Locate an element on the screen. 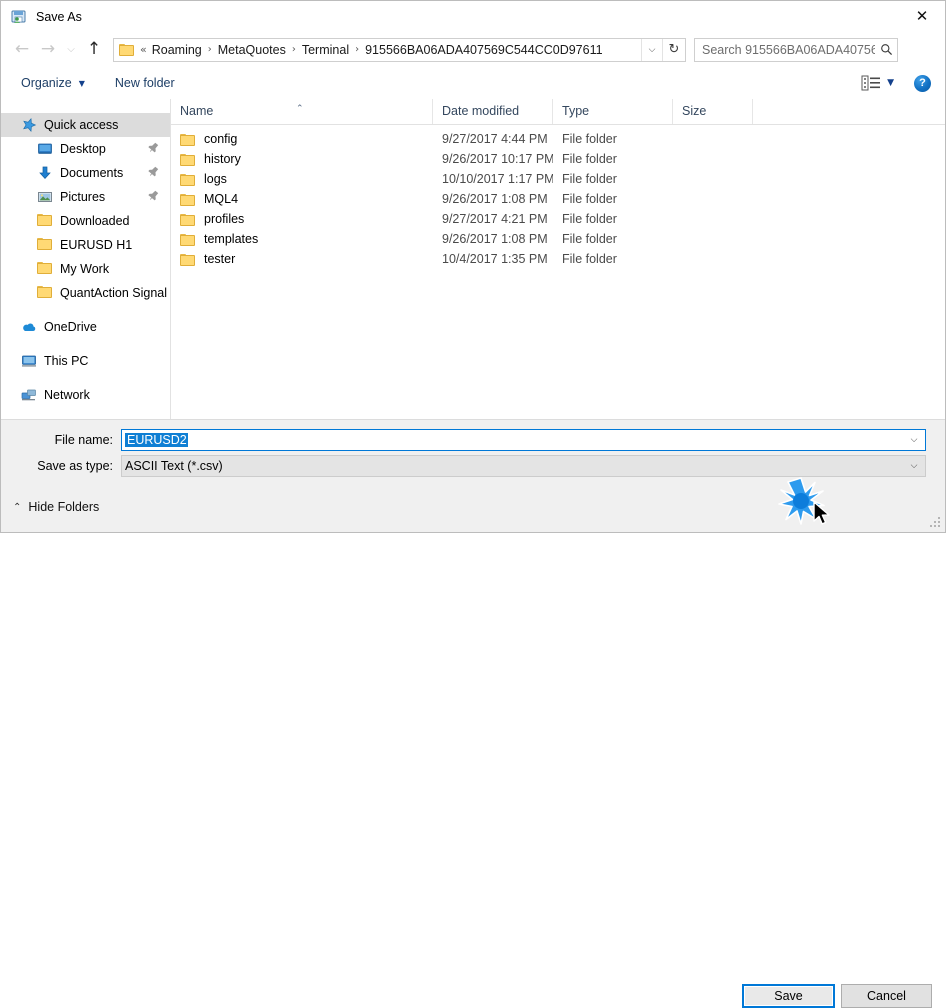 This screenshot has width=946, height=1008. save-as-type-label: Save as type: is located at coordinates (75, 466).